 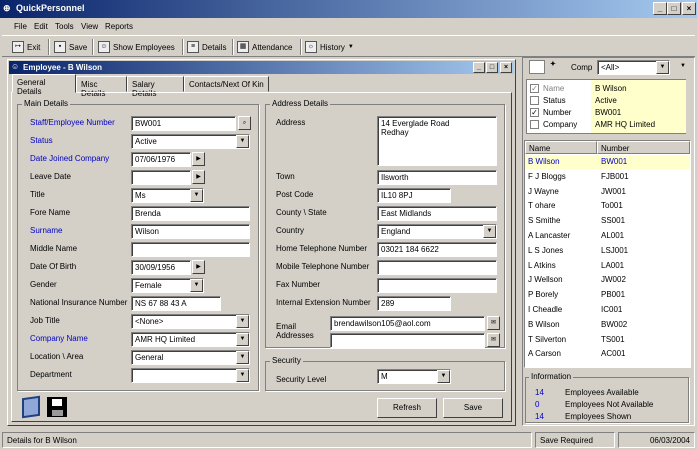 What do you see at coordinates (407, 323) in the screenshot?
I see `email-field-1: brendawilson105@aol.com` at bounding box center [407, 323].